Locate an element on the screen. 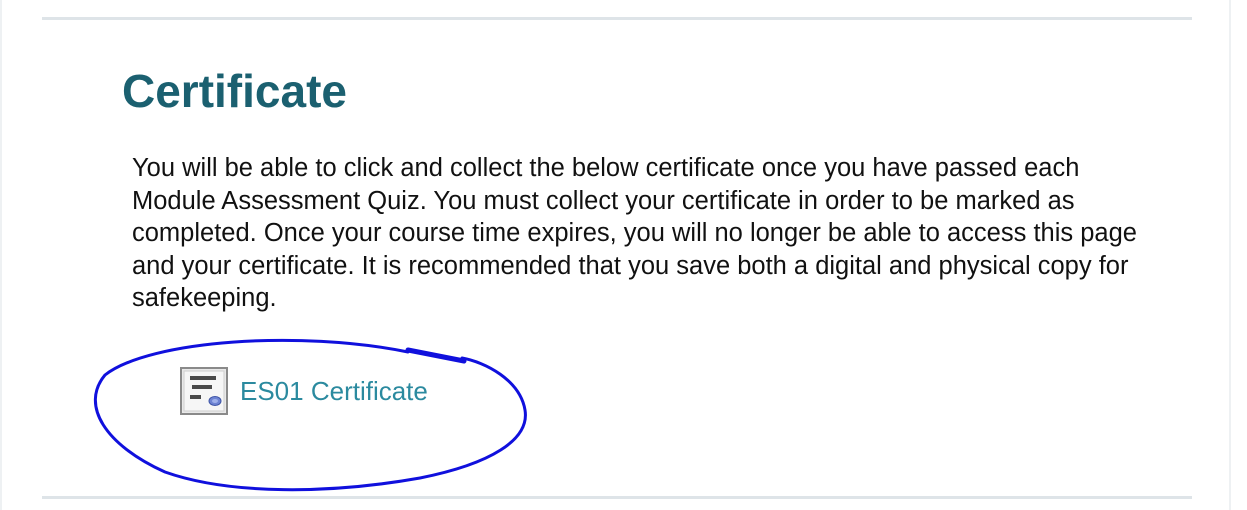  certificate-icon is located at coordinates (204, 391).